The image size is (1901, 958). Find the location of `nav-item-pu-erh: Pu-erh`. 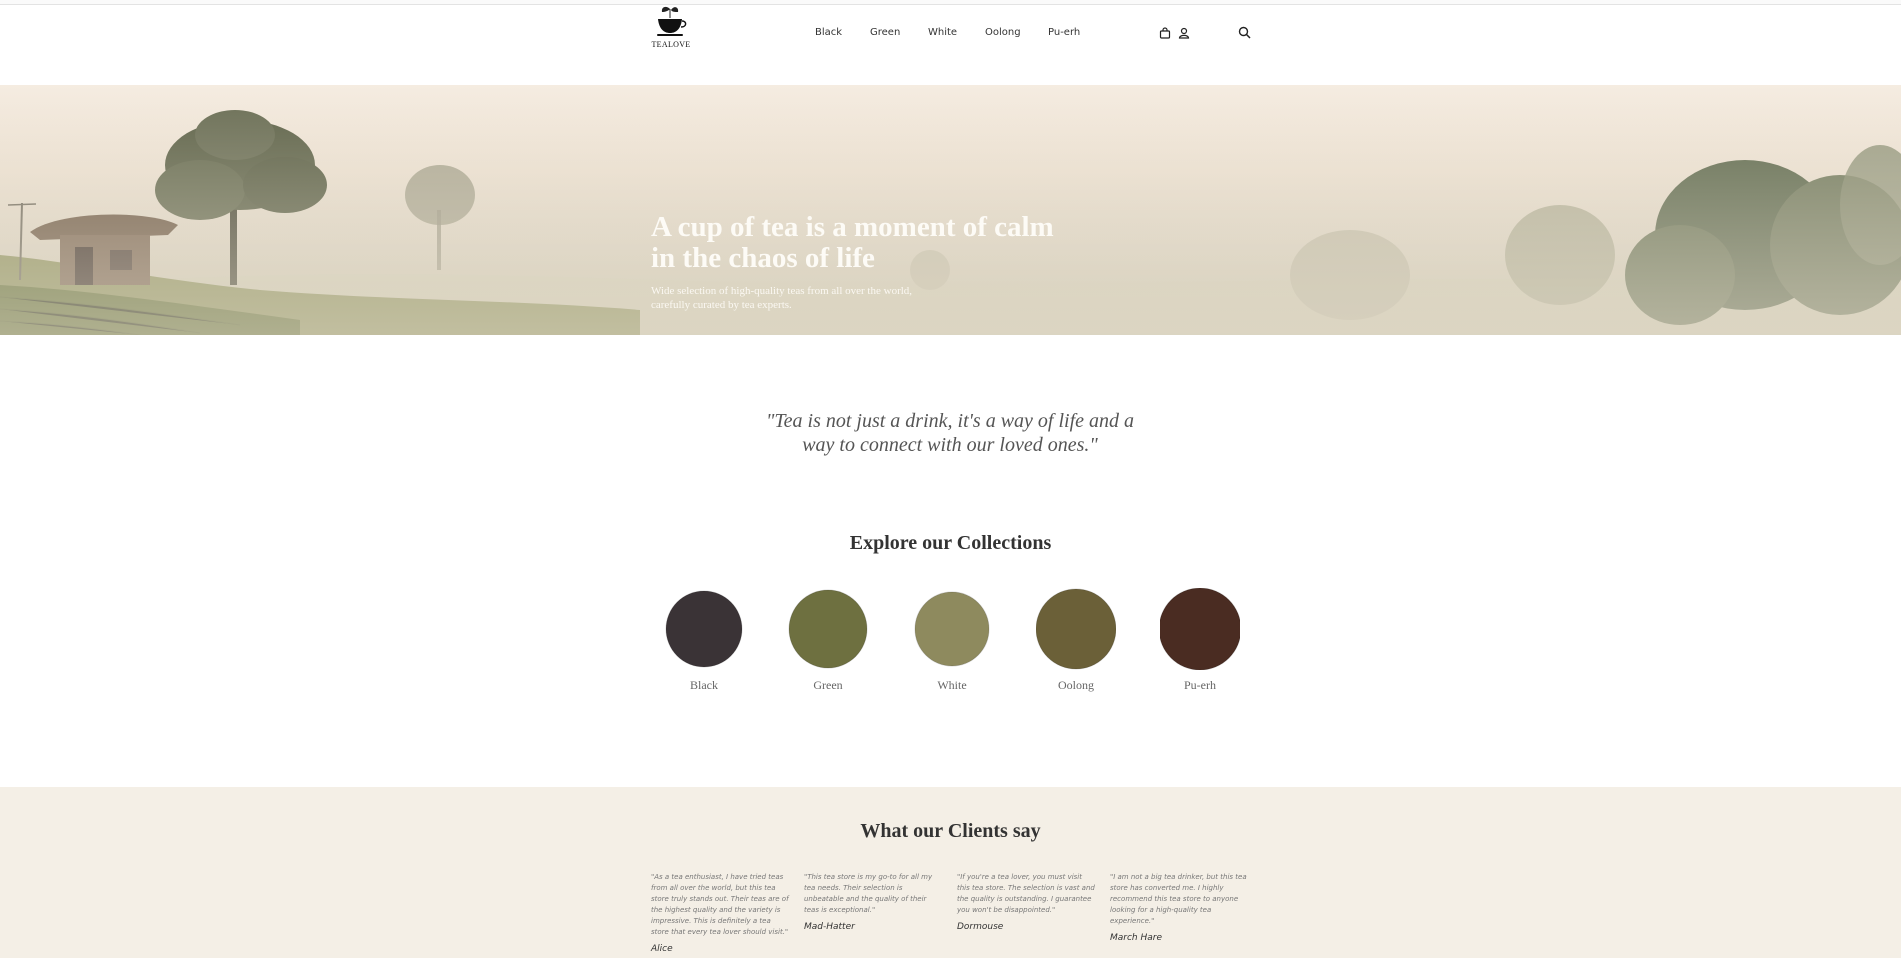

nav-item-pu-erh: Pu-erh is located at coordinates (1064, 32).